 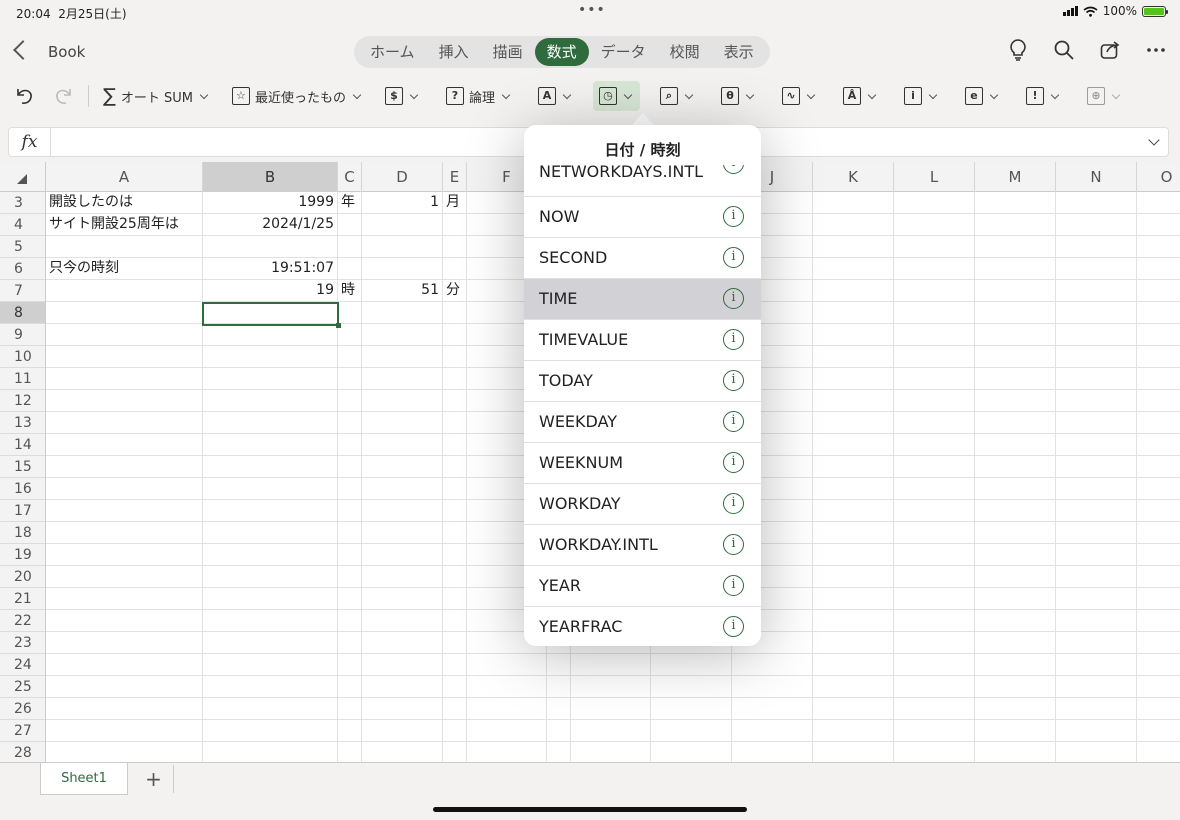 What do you see at coordinates (934, 554) in the screenshot?
I see `cell-l19` at bounding box center [934, 554].